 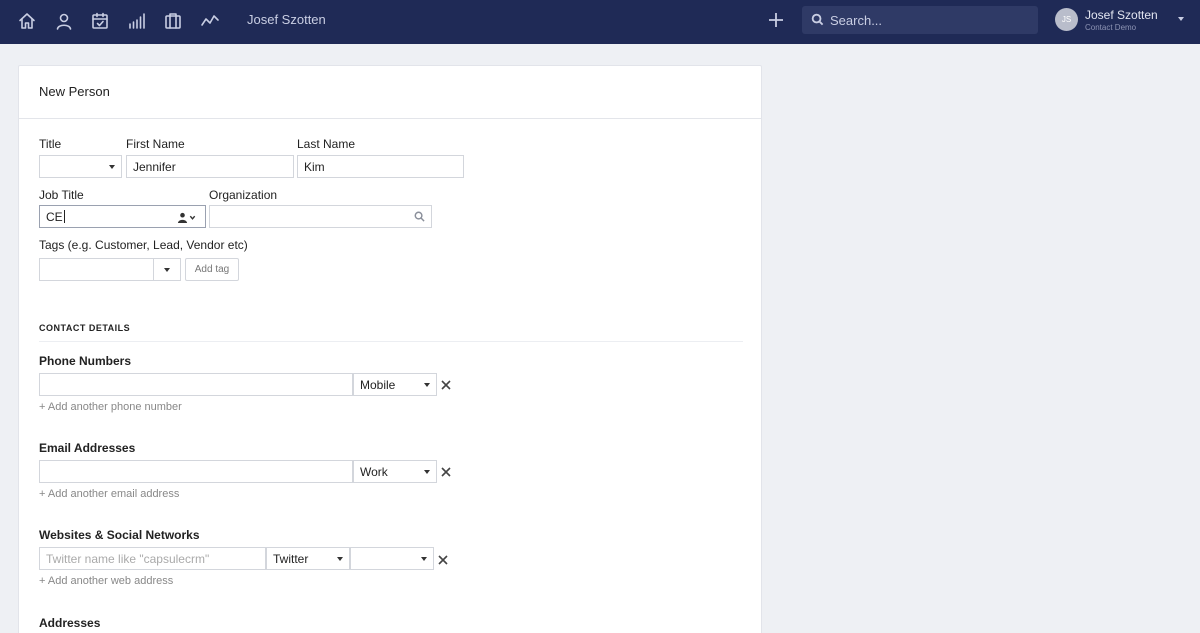 What do you see at coordinates (122, 216) in the screenshot?
I see `job-title-field: CE` at bounding box center [122, 216].